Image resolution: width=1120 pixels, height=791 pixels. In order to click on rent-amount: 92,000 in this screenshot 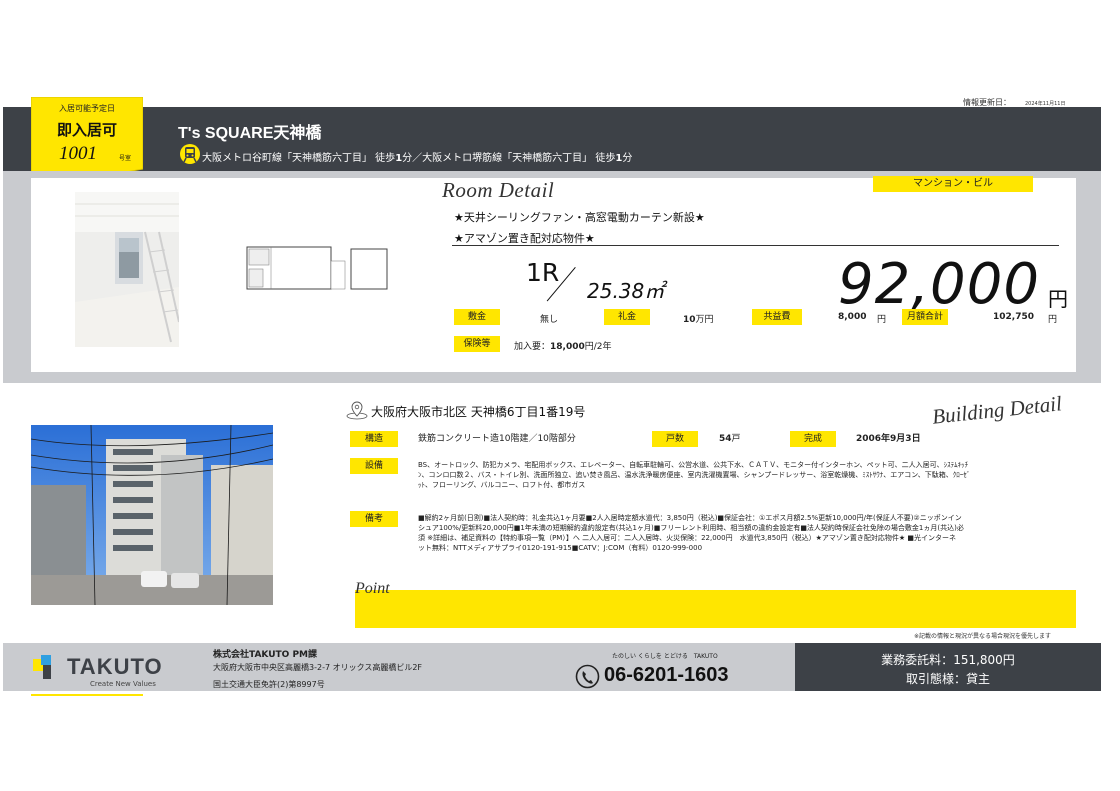, I will do `click(939, 284)`.